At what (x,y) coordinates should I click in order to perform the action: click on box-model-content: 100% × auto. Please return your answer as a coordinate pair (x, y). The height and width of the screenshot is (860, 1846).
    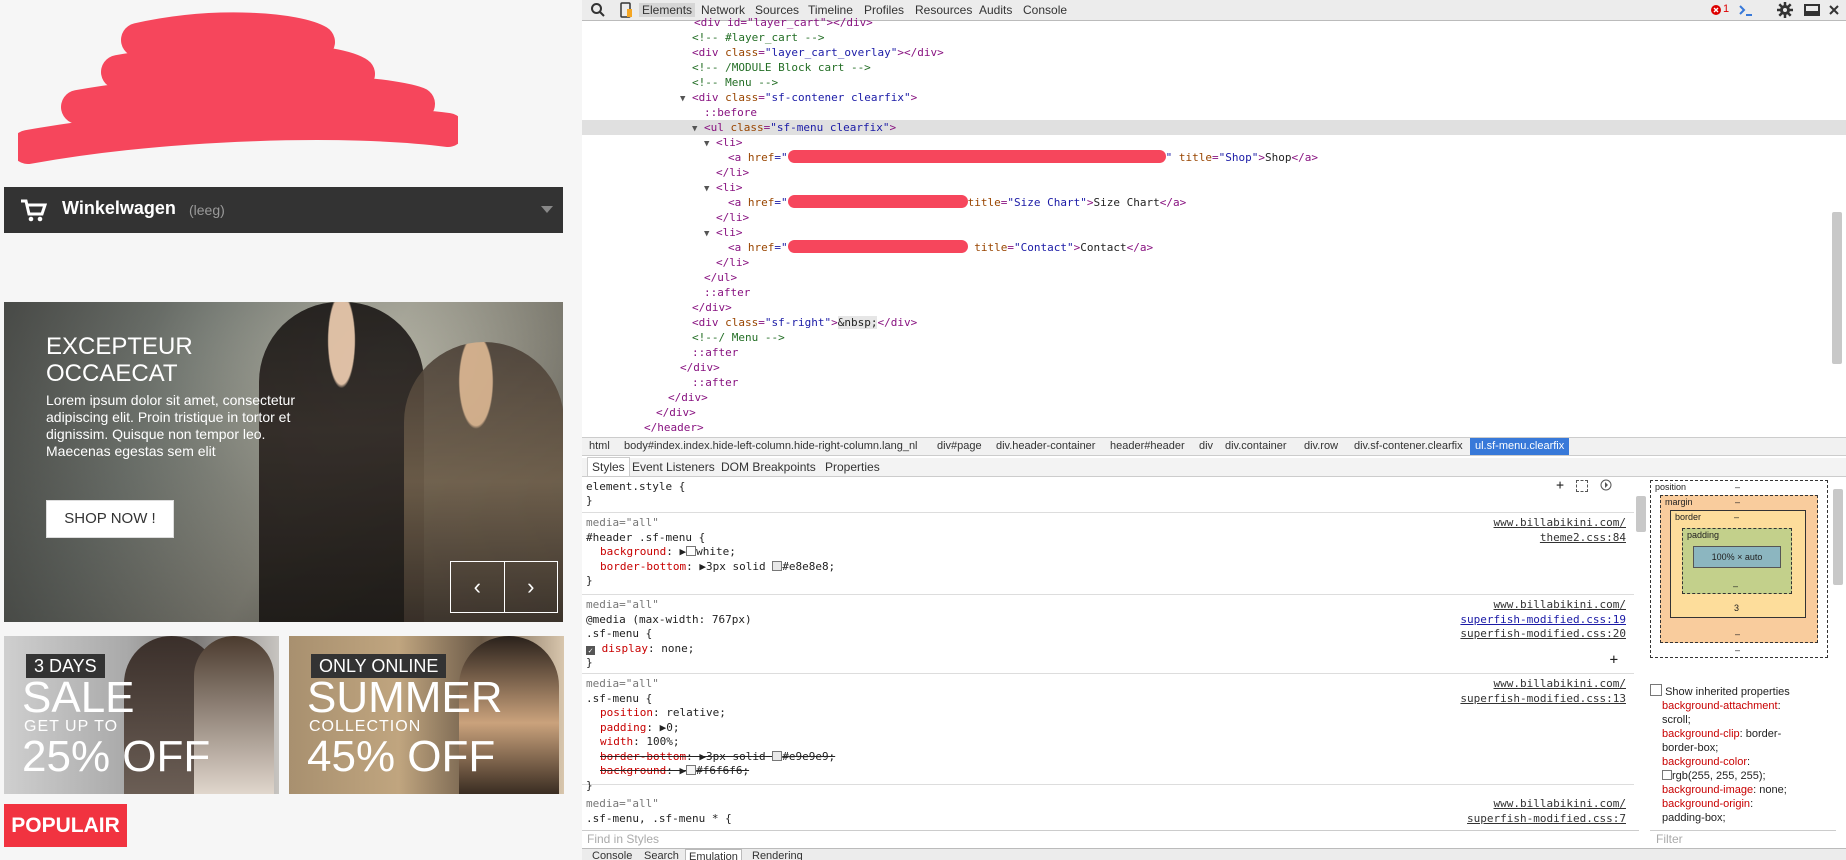
    Looking at the image, I should click on (1737, 557).